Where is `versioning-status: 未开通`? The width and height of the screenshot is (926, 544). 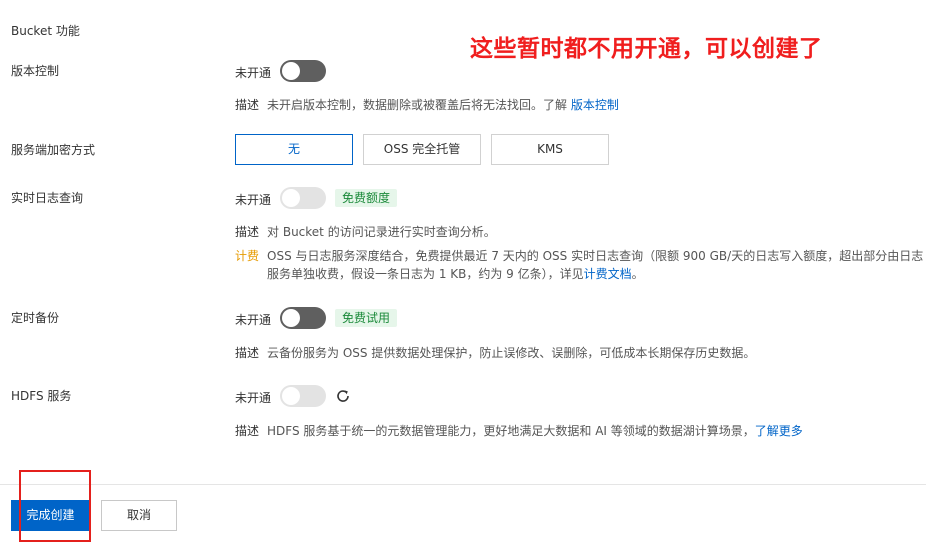 versioning-status: 未开通 is located at coordinates (253, 73).